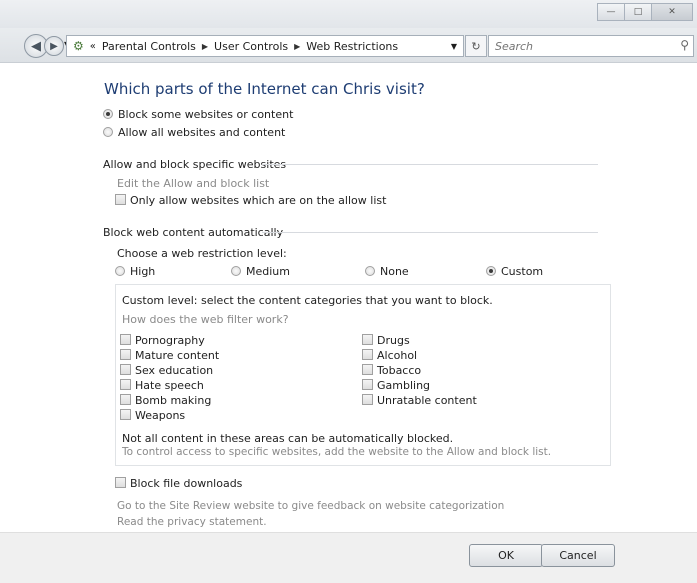 The image size is (697, 583). I want to click on category-alcohol-checkbox: Alcohol, so click(389, 355).